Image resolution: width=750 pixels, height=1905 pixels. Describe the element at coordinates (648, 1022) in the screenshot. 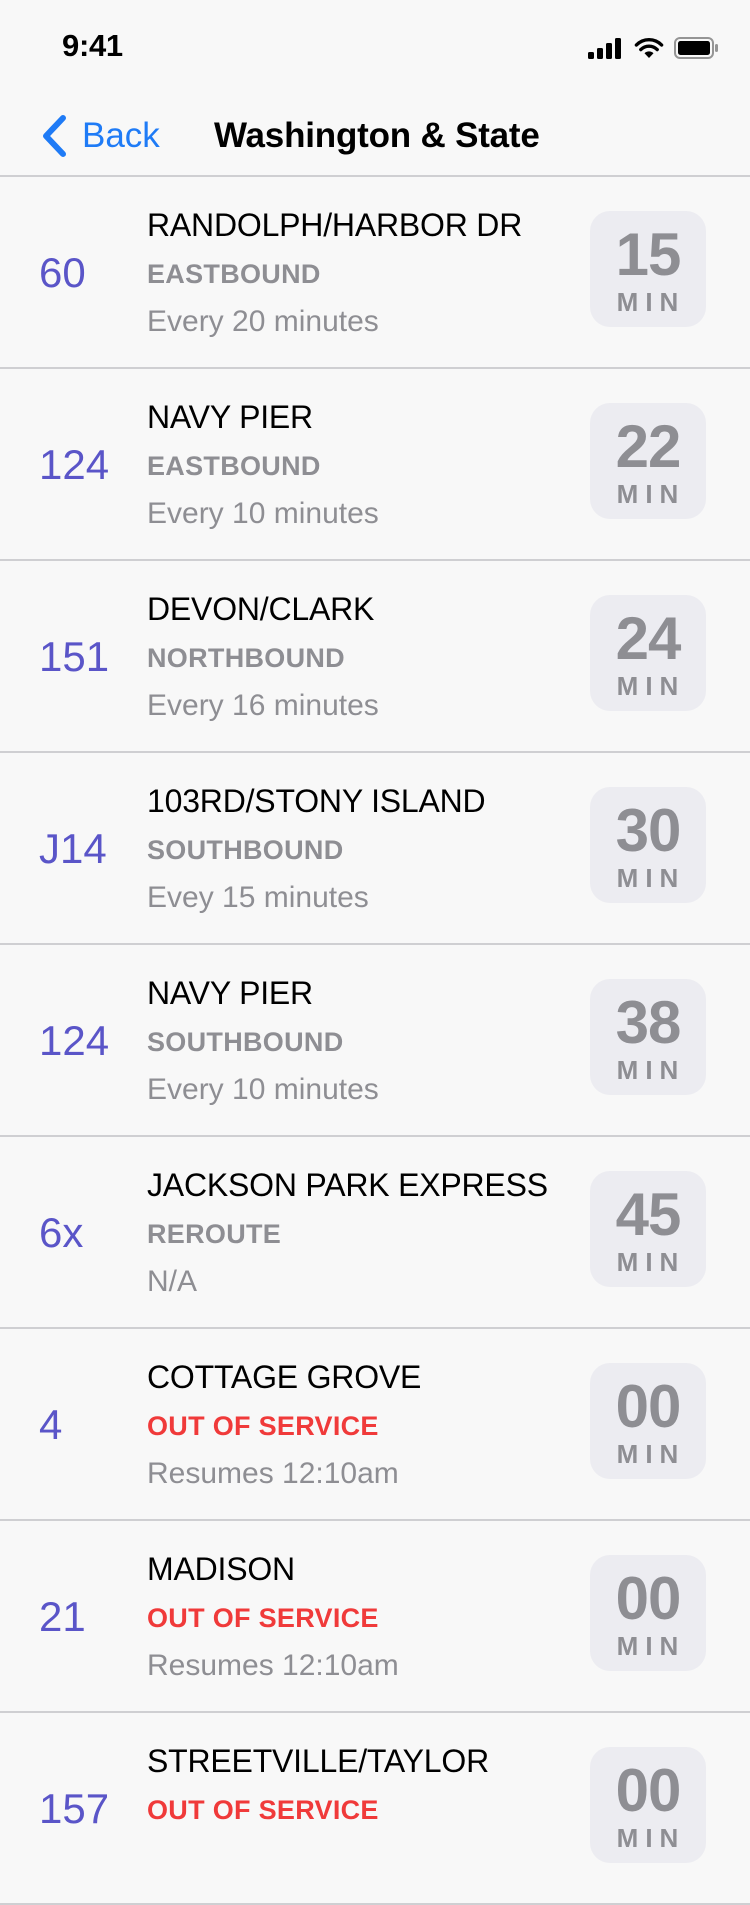

I see `arrival-minutes: 38` at that location.